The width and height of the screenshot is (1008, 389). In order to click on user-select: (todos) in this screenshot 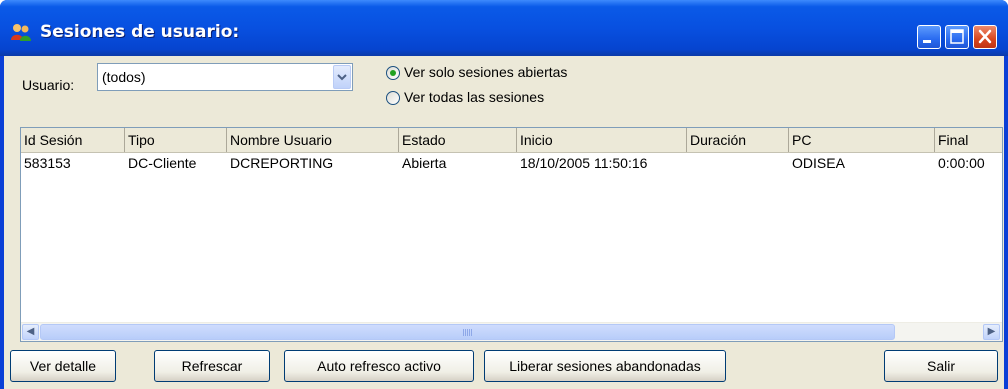, I will do `click(225, 77)`.